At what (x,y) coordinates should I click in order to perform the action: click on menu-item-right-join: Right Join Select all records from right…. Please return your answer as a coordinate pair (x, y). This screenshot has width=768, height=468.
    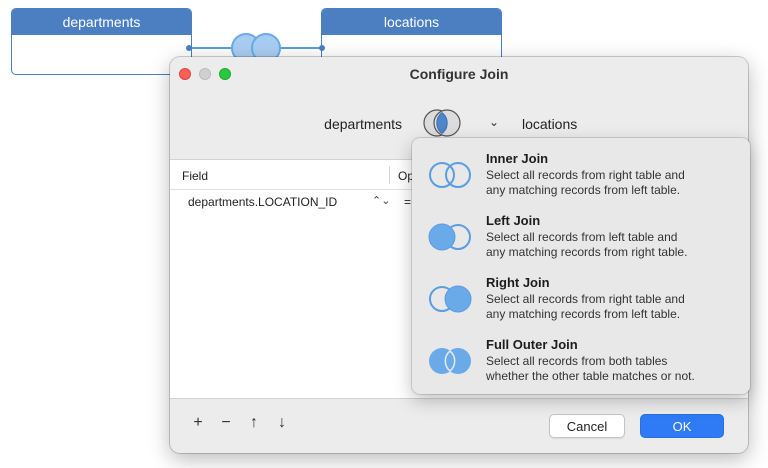
    Looking at the image, I should click on (581, 295).